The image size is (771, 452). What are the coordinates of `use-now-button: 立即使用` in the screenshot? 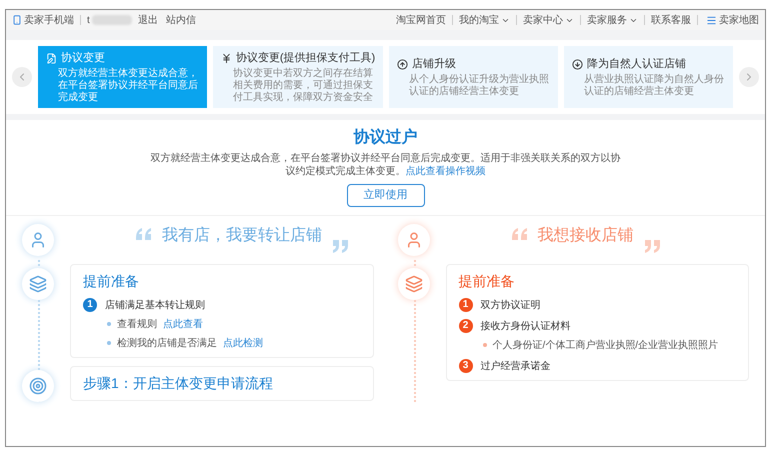 It's located at (385, 195).